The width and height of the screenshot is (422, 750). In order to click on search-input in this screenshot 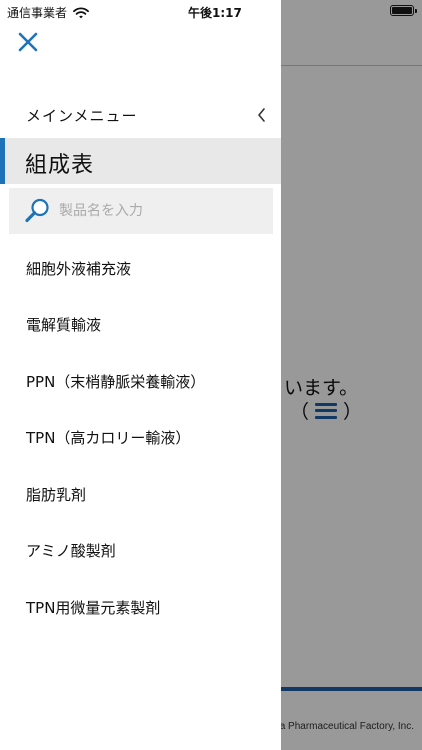, I will do `click(159, 211)`.